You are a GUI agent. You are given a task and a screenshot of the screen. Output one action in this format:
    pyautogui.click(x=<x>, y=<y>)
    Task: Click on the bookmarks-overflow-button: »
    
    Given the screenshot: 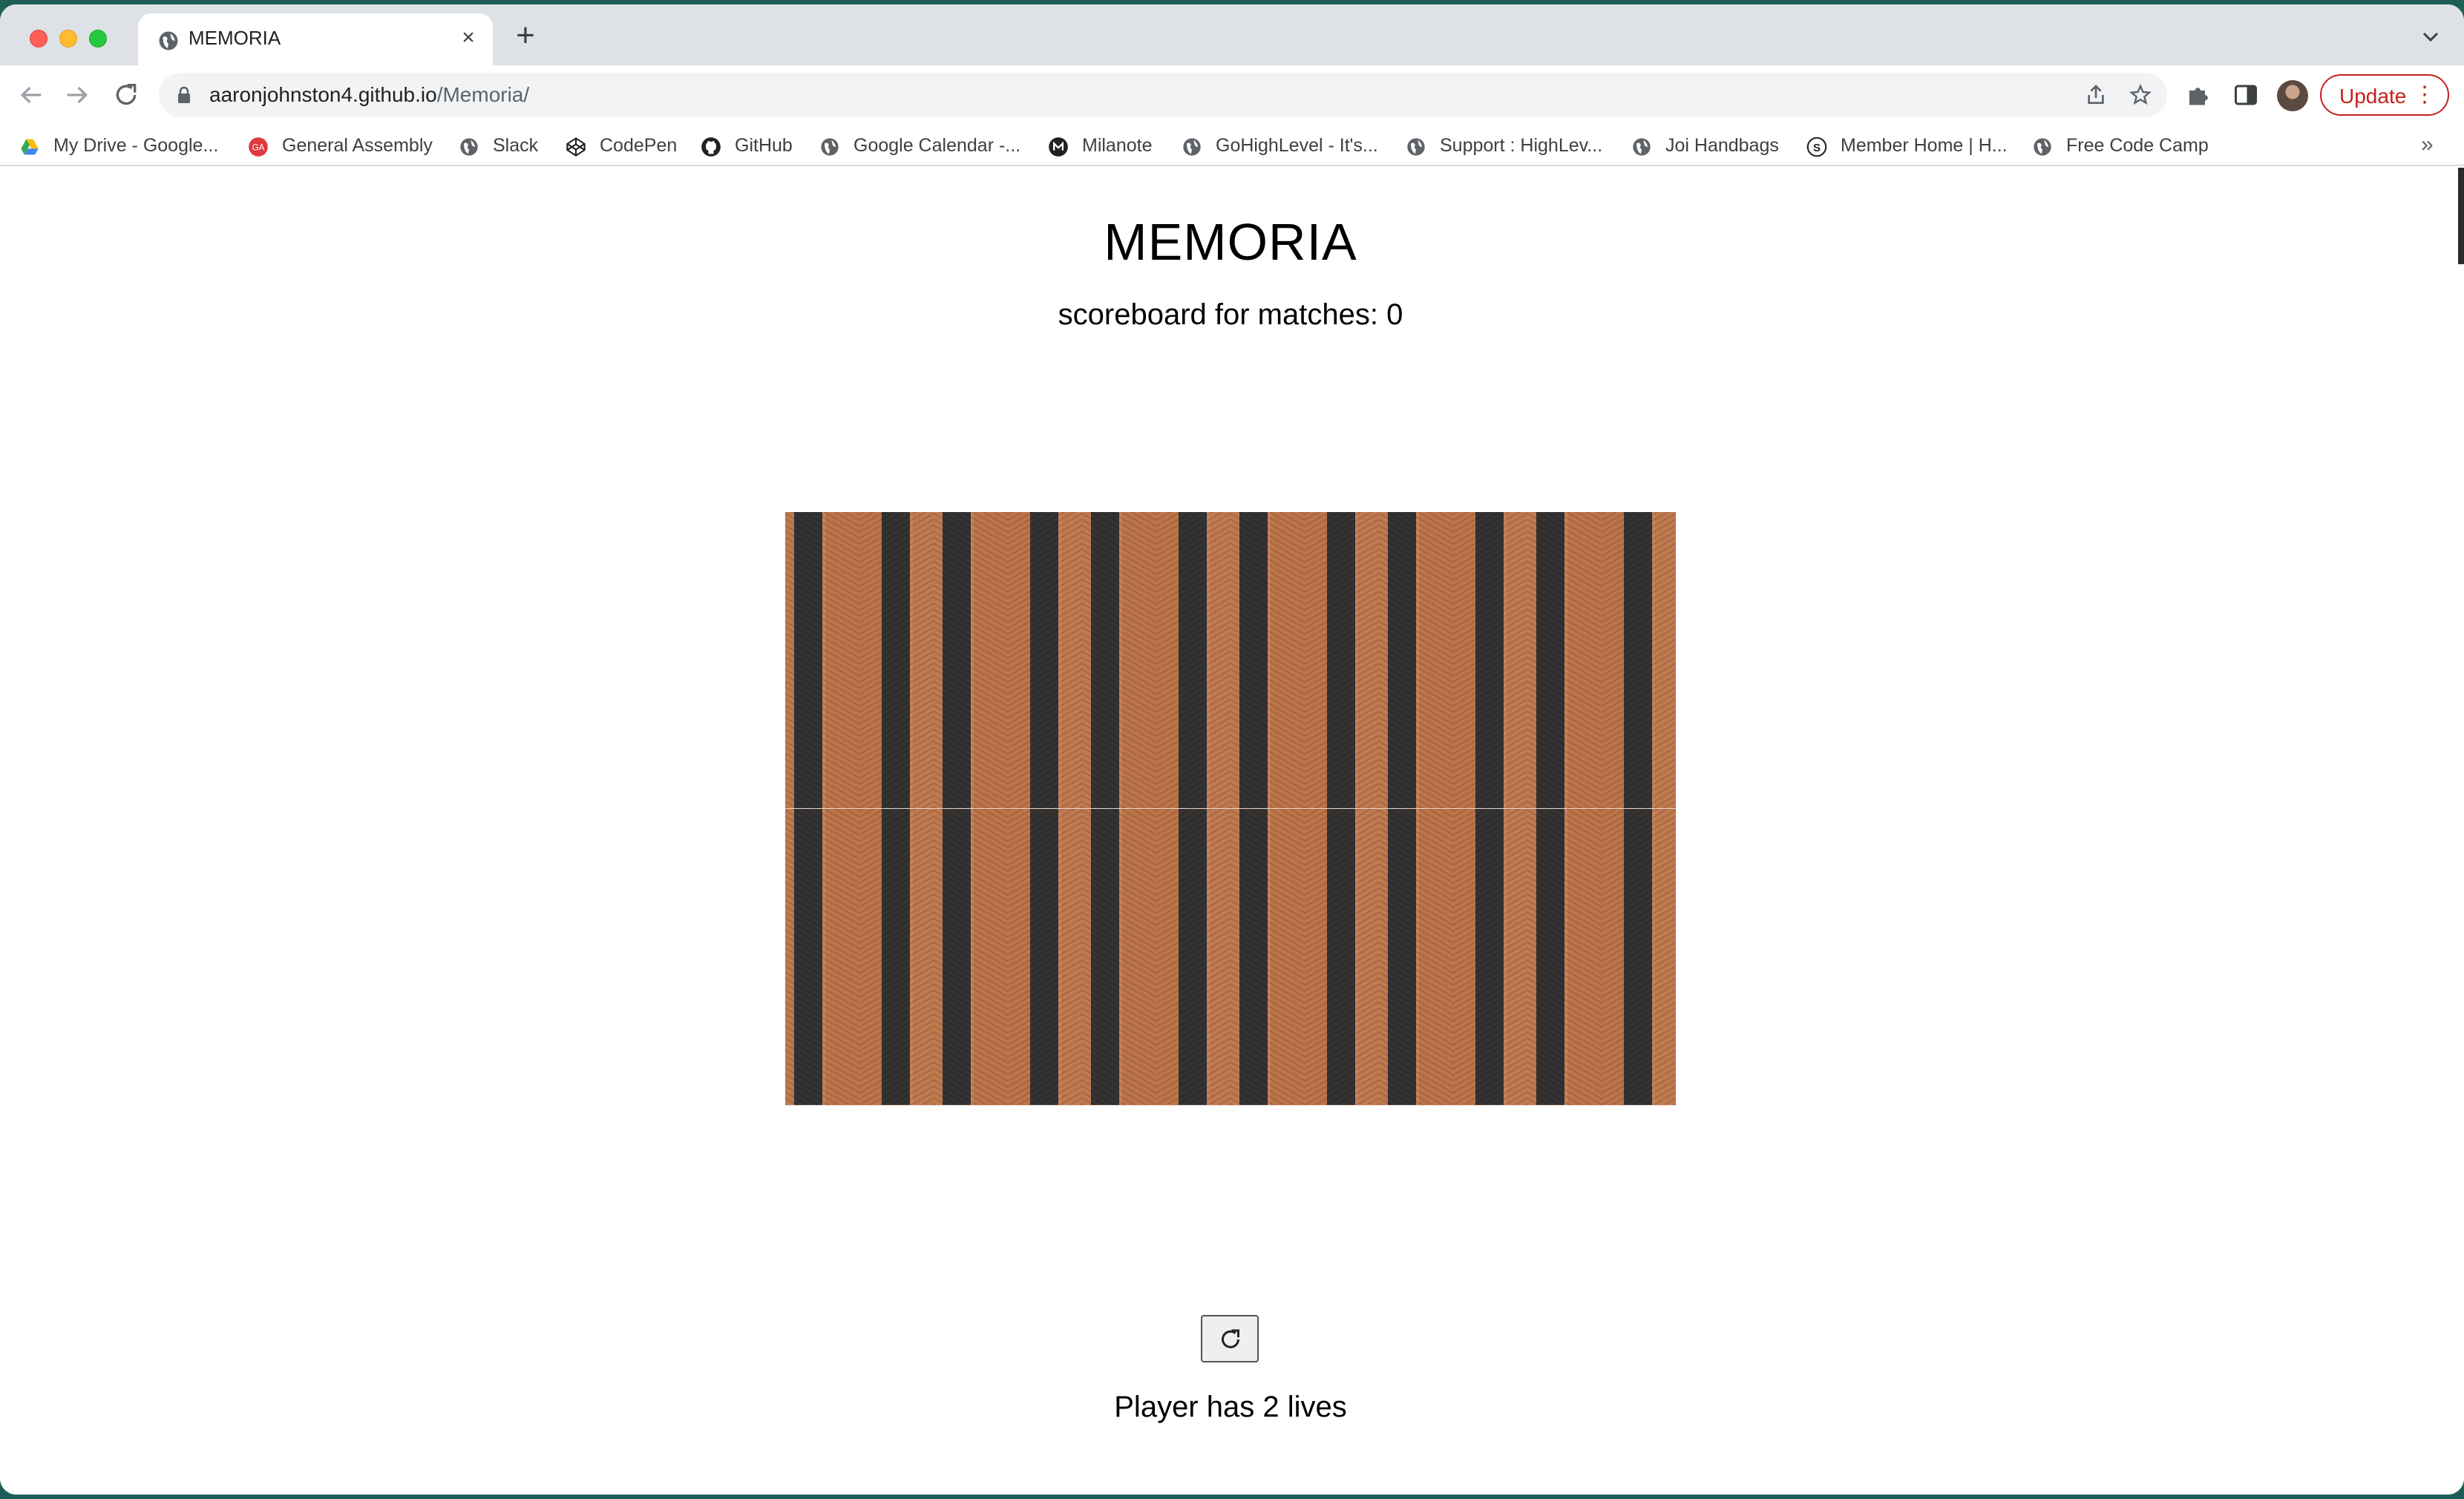 What is the action you would take?
    pyautogui.click(x=2427, y=144)
    